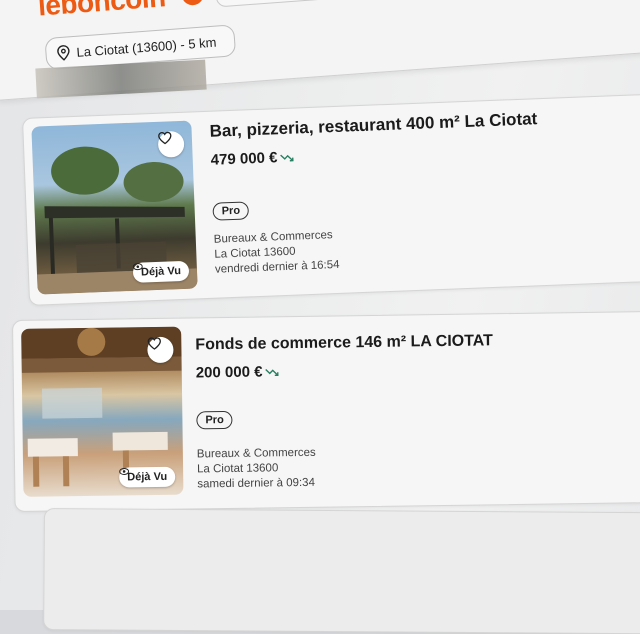 This screenshot has width=640, height=634. I want to click on price-value: 200 000 €, so click(229, 372).